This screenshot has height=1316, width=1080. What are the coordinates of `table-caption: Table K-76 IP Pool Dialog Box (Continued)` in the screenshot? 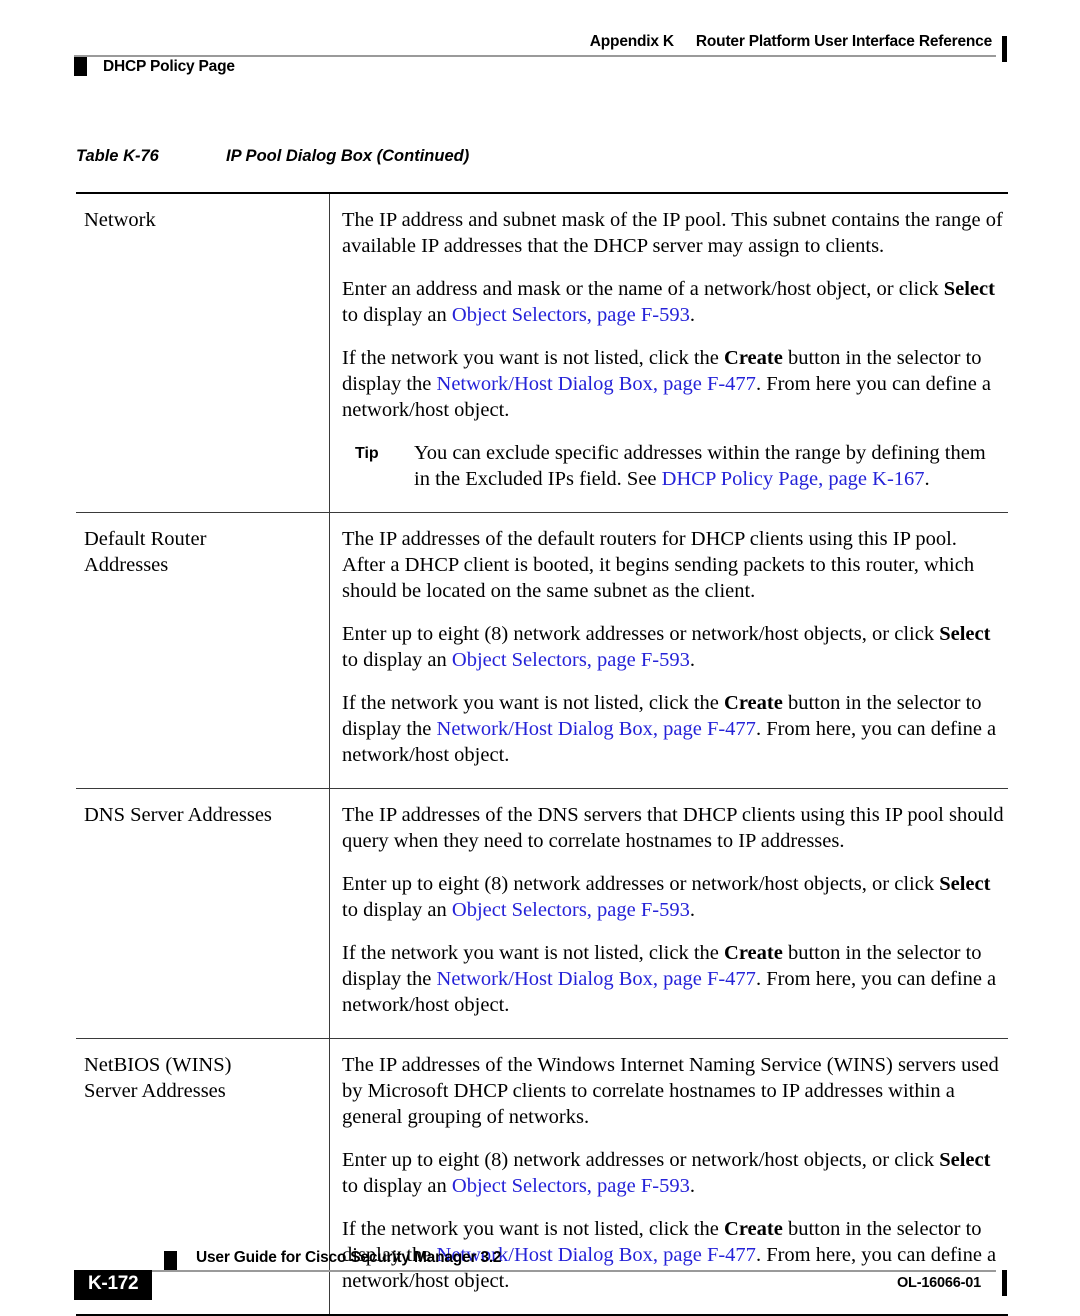 It's located at (272, 156).